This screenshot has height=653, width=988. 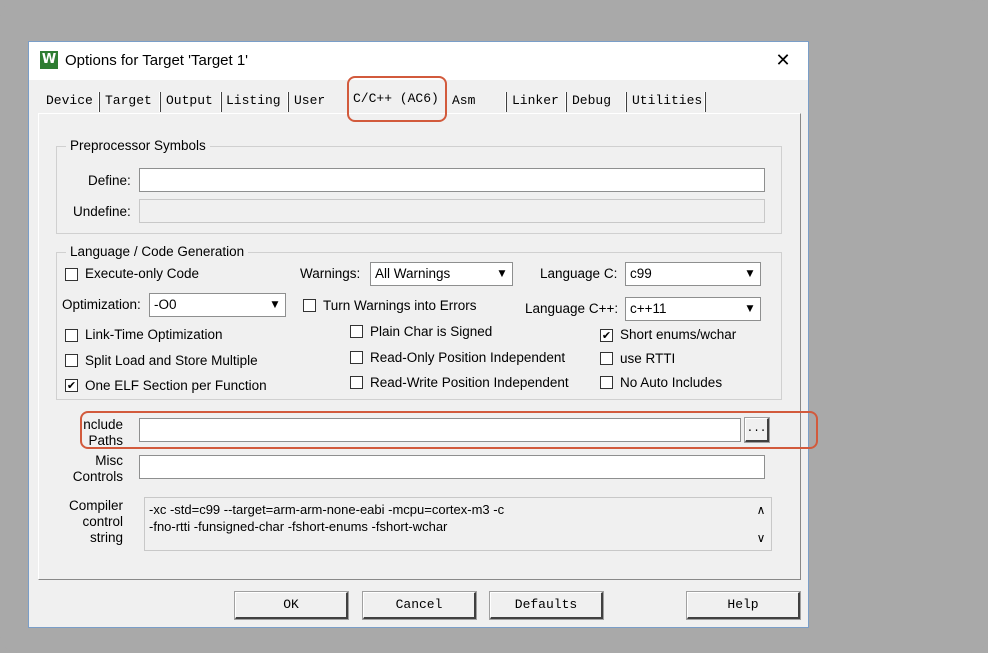 What do you see at coordinates (469, 382) in the screenshot?
I see `read-write-pi-label: Read-Write Position Independent` at bounding box center [469, 382].